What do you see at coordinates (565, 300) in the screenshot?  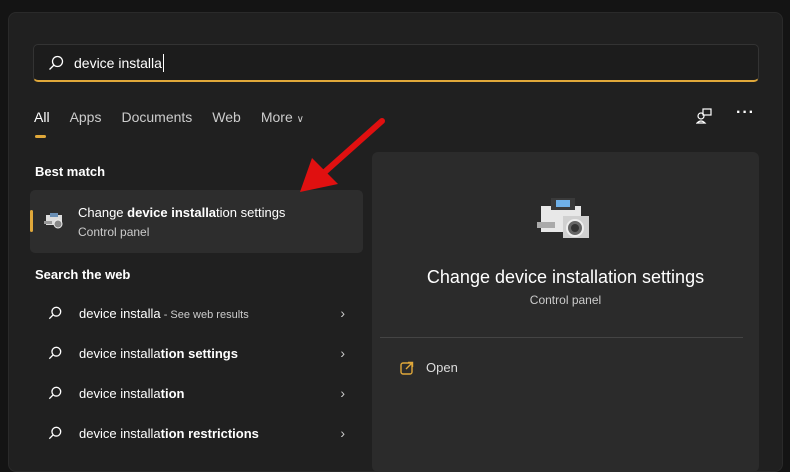 I see `preview-subtitle: Control panel` at bounding box center [565, 300].